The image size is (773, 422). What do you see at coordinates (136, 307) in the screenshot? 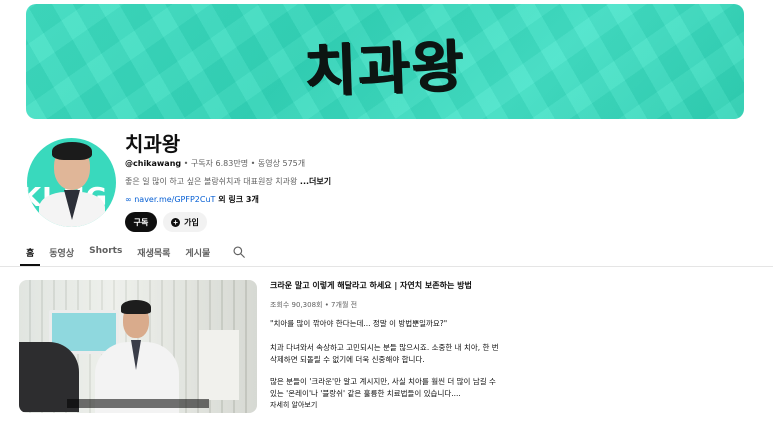
I see `thumbnail-person-hair` at bounding box center [136, 307].